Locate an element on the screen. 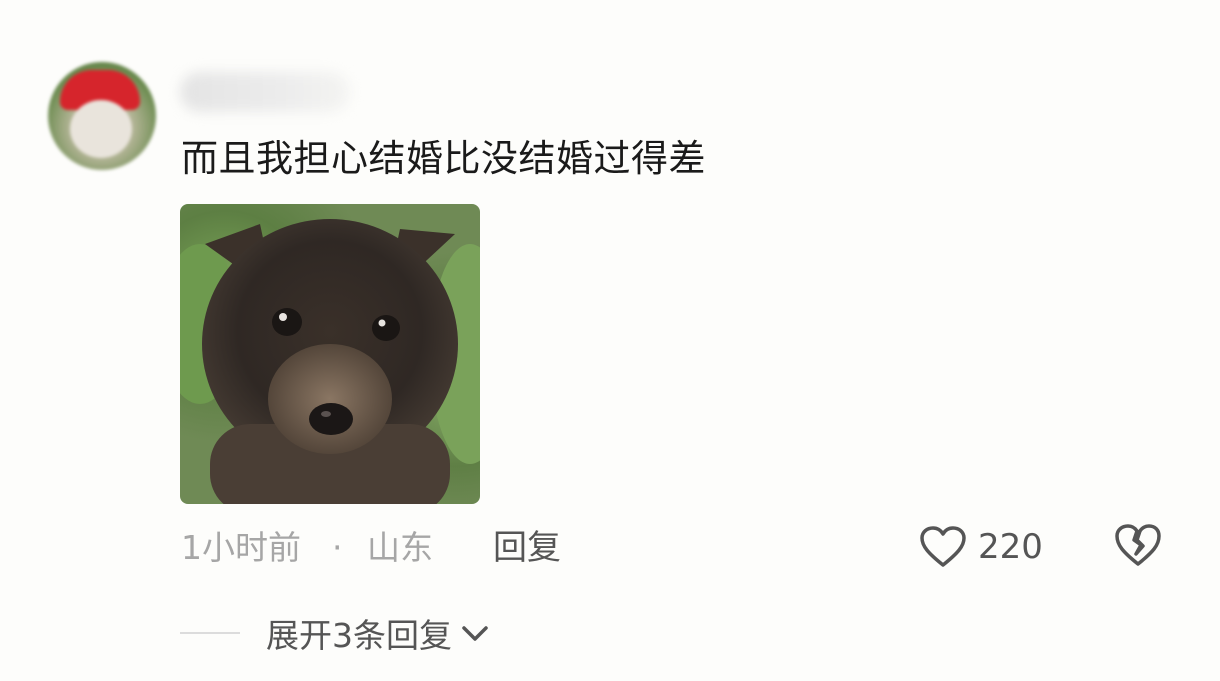  comment-time: 1小时前 is located at coordinates (241, 547).